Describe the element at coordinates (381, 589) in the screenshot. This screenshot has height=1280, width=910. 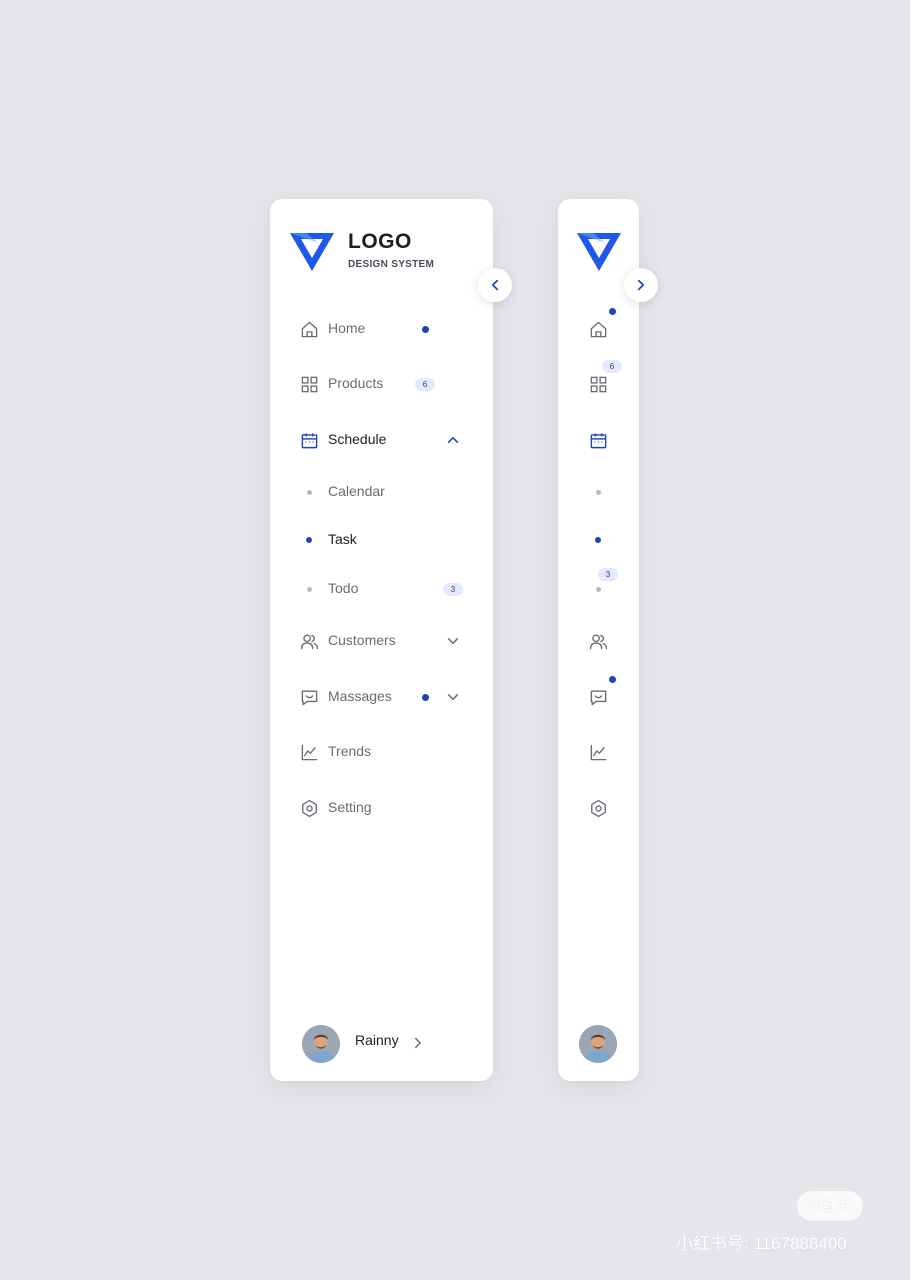
I see `subnav-item-todo: Todo 3` at that location.